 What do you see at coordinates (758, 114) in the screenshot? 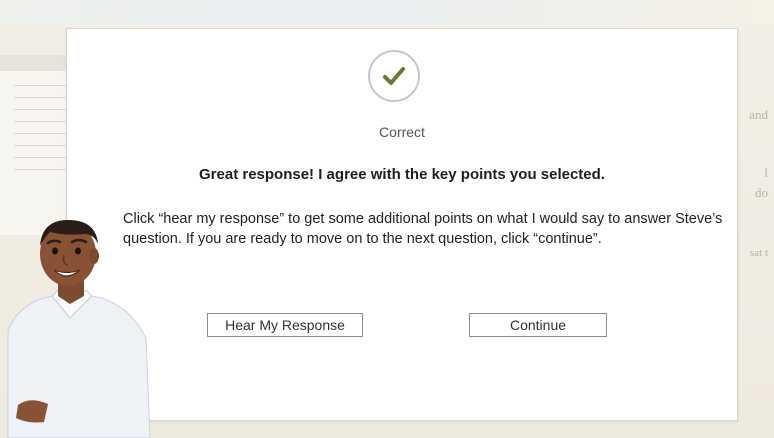
I see `background-side-text: and` at bounding box center [758, 114].